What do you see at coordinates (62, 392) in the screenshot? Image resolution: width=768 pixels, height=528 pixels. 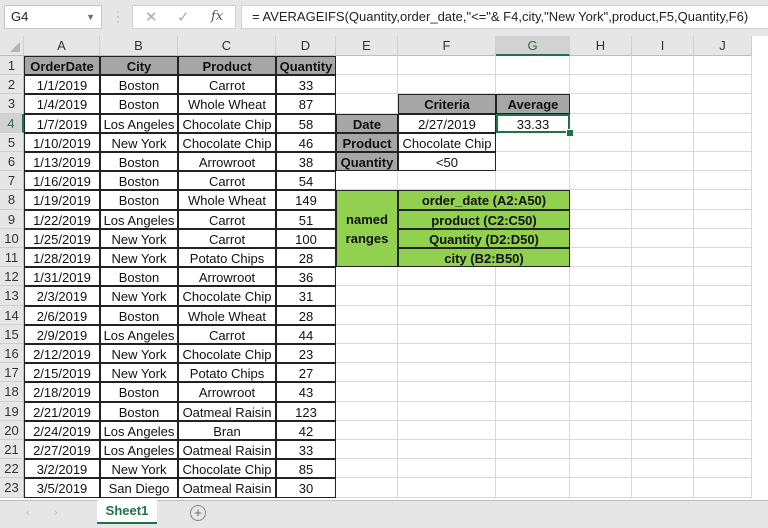 I see `table-cell: 2/18/2019` at bounding box center [62, 392].